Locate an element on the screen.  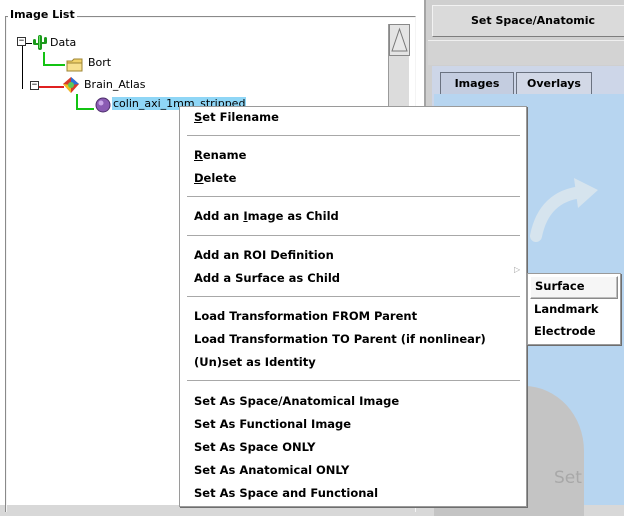
folder-icon is located at coordinates (75, 66).